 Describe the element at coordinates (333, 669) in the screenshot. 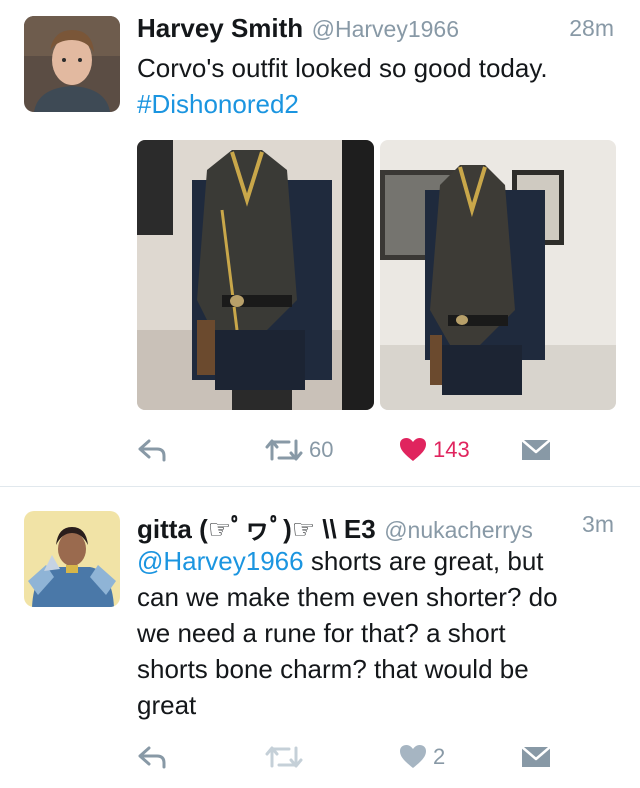

I see `tweet-text-line: shorts bone charm? that would be` at that location.